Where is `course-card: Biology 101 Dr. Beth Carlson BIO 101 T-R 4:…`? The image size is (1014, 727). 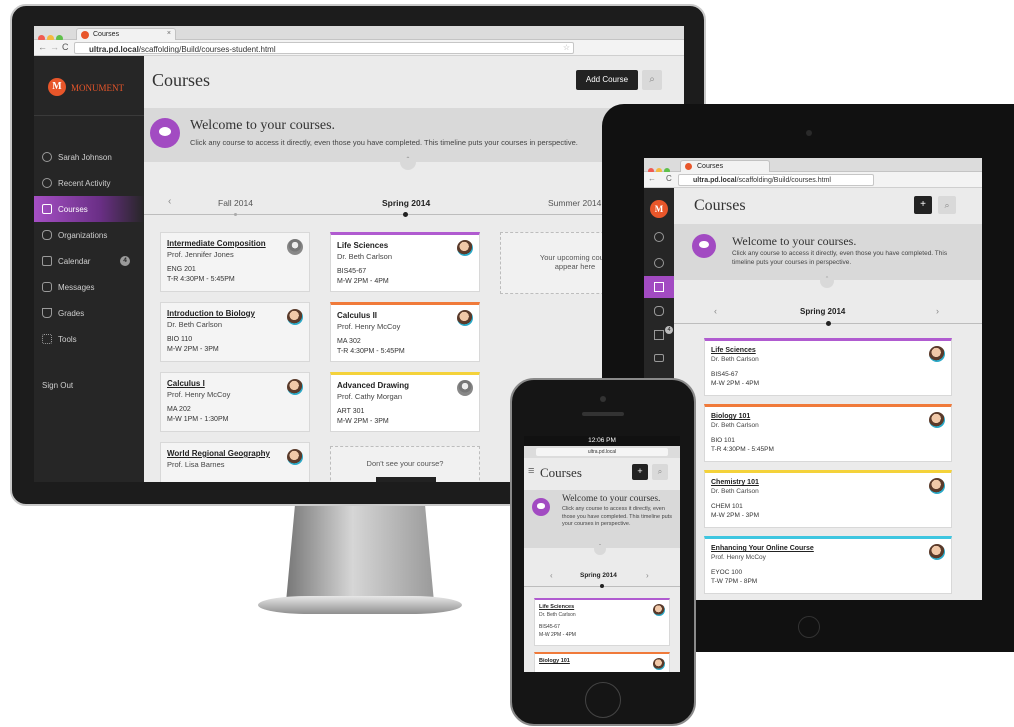 course-card: Biology 101 Dr. Beth Carlson BIO 101 T-R 4:… is located at coordinates (828, 433).